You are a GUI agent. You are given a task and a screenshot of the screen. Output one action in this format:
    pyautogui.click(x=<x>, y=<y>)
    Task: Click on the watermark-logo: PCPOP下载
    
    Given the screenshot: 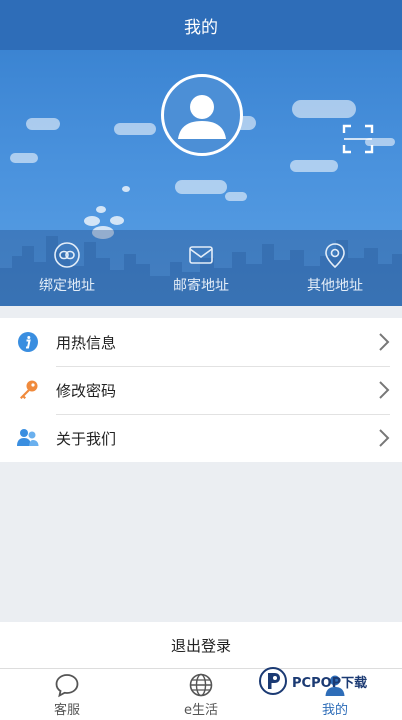 What is the action you would take?
    pyautogui.click(x=323, y=681)
    